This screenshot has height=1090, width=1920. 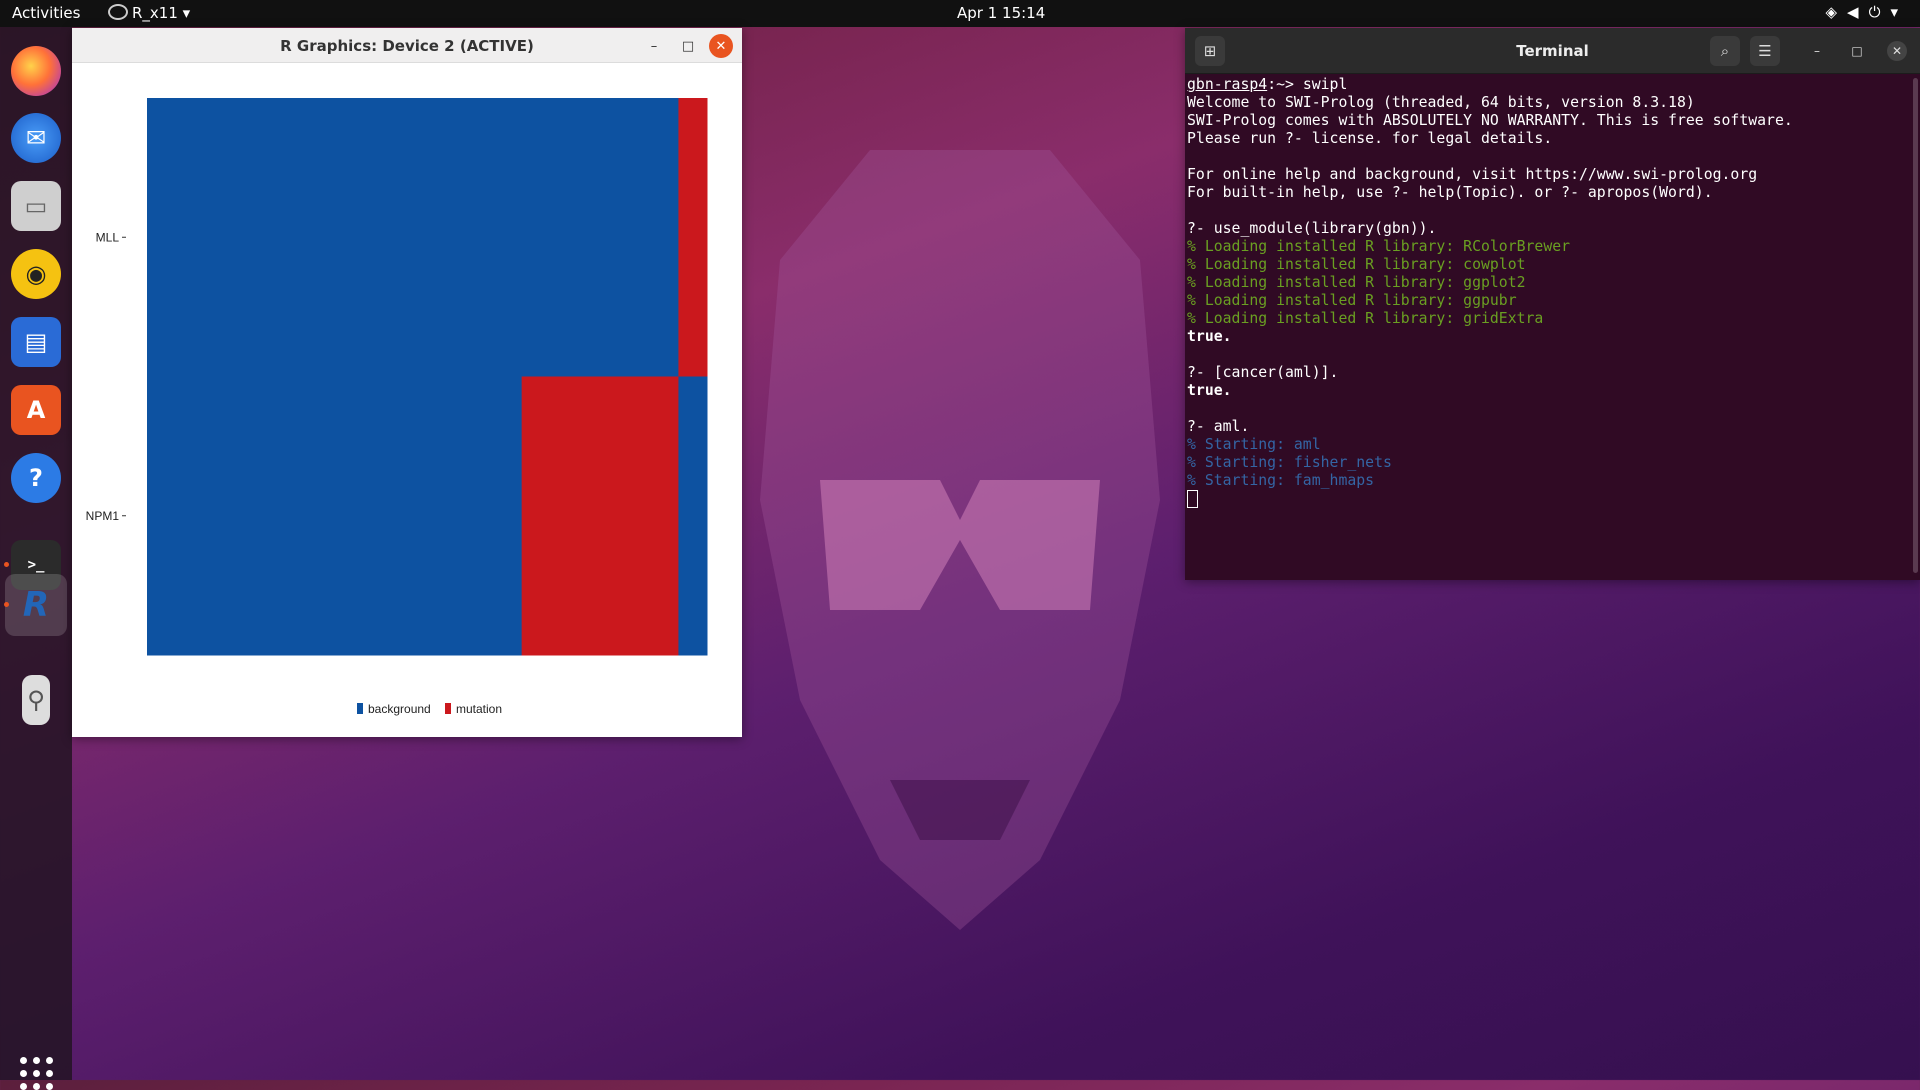 What do you see at coordinates (36, 138) in the screenshot?
I see `thunderbird-icon: ✉` at bounding box center [36, 138].